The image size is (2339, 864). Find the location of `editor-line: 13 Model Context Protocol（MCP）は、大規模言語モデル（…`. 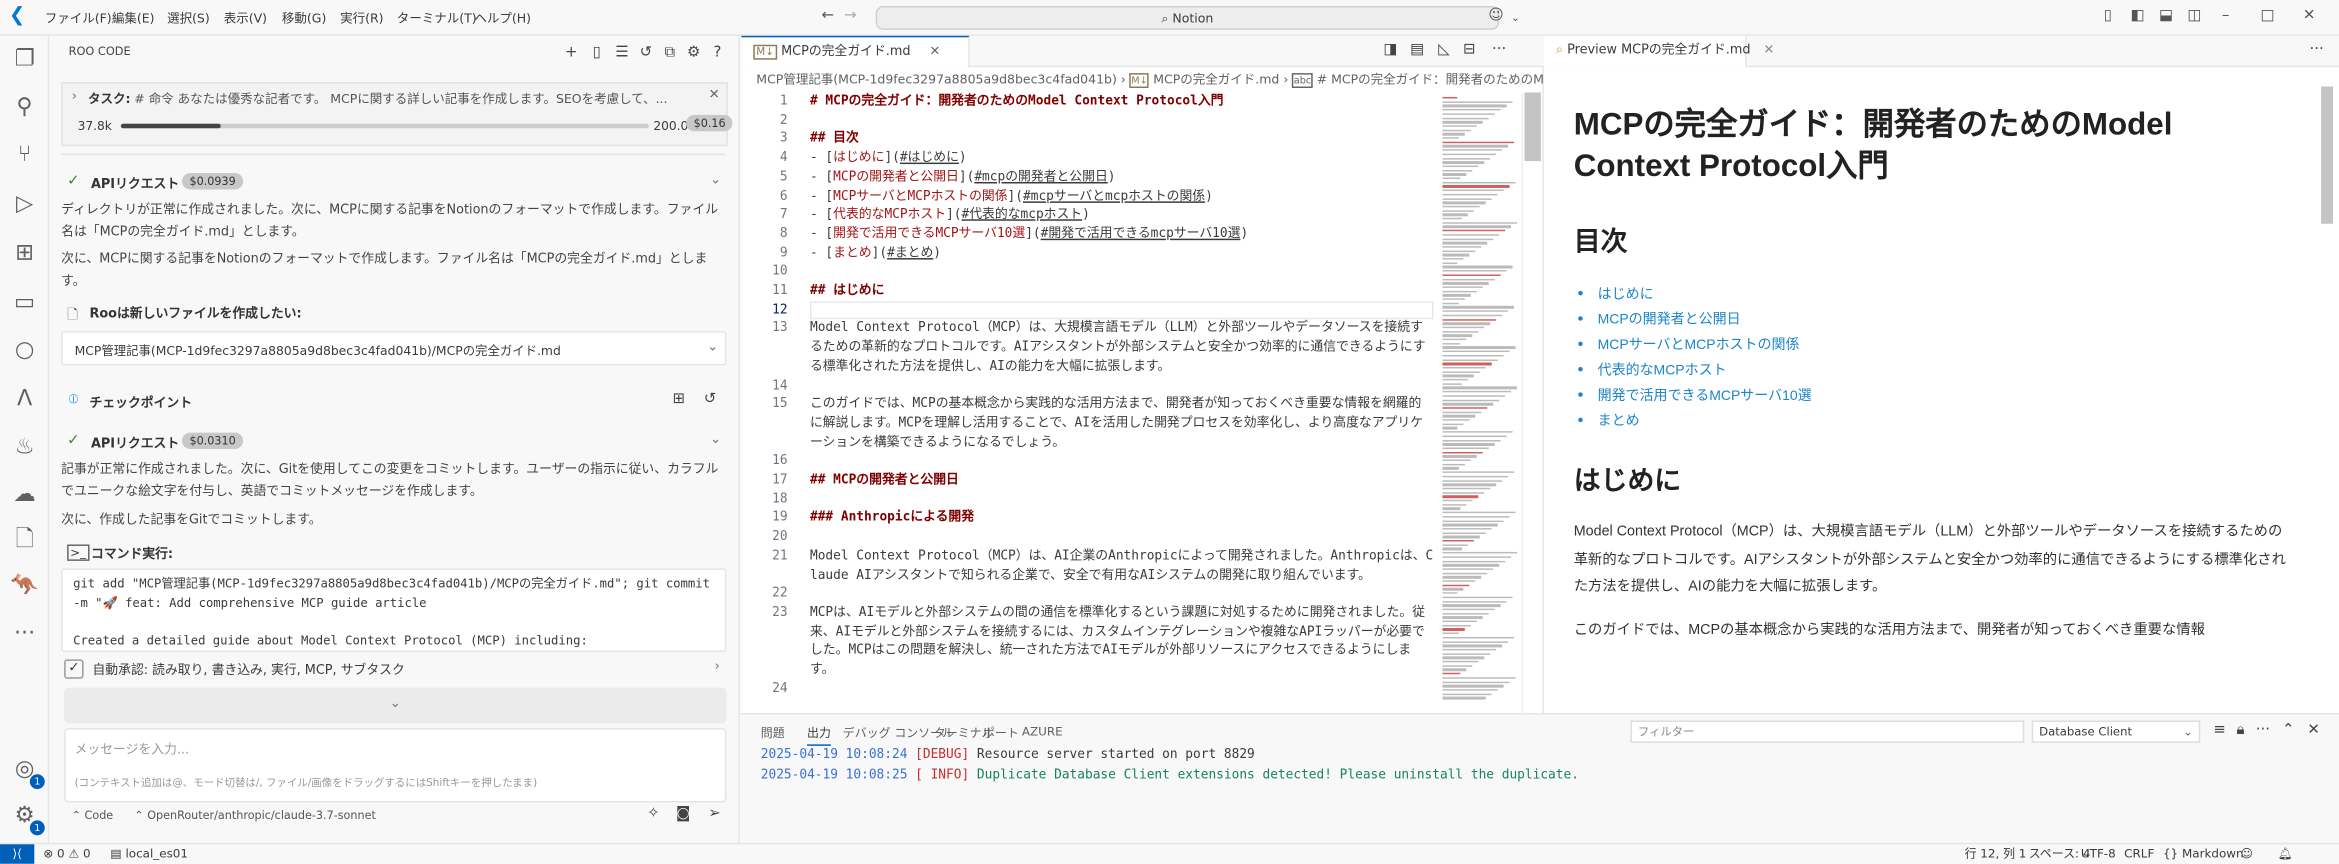

editor-line: 13 Model Context Protocol（MCP）は、大規模言語モデル（… is located at coordinates (1090, 348).